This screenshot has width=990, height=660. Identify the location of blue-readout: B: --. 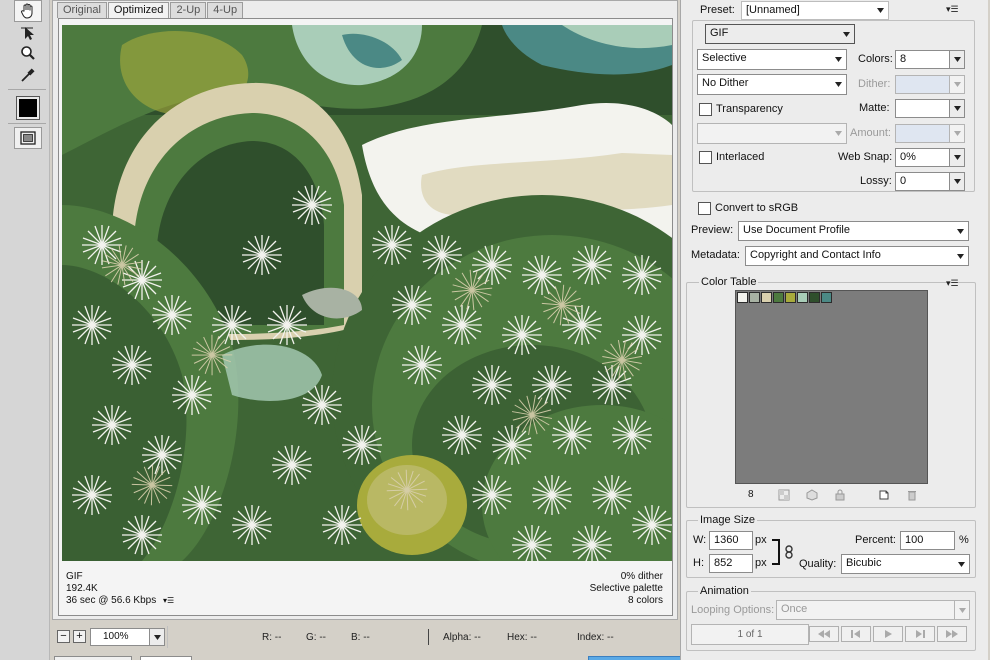
(360, 637).